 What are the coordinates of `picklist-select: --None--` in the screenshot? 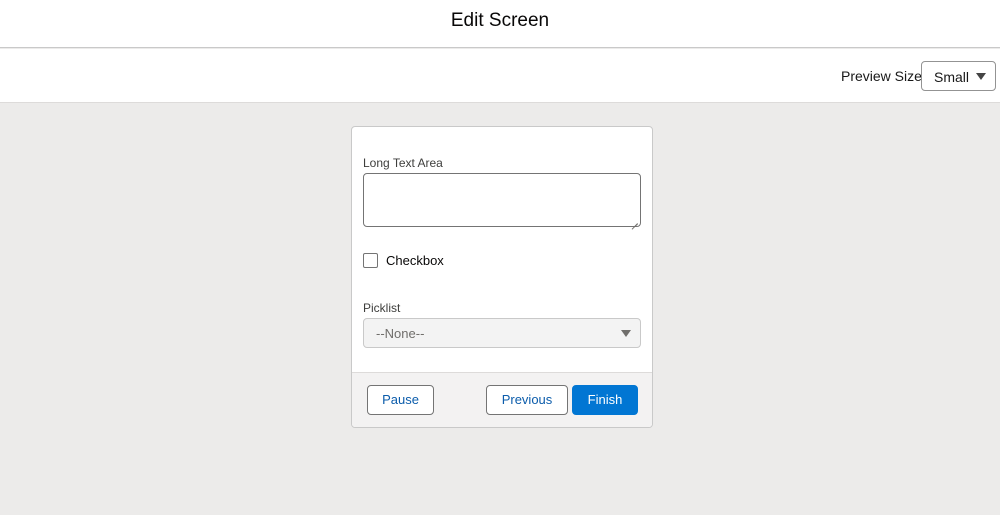 It's located at (502, 333).